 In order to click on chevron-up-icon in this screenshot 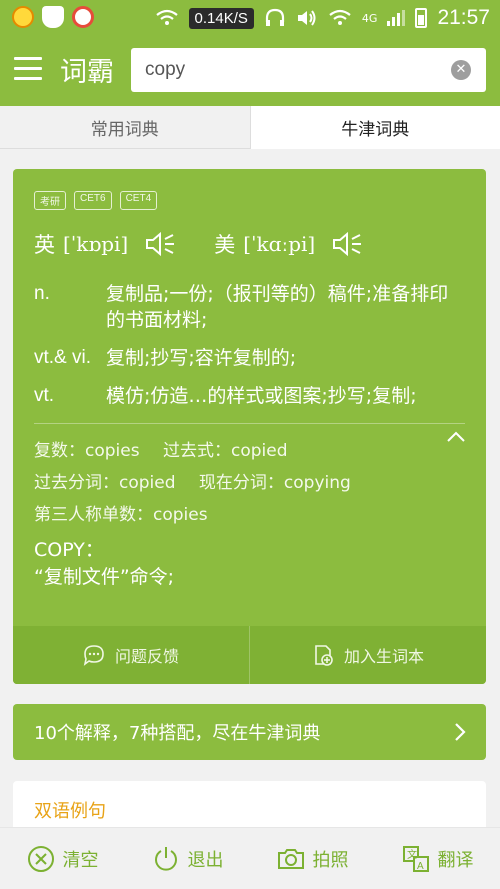, I will do `click(456, 437)`.